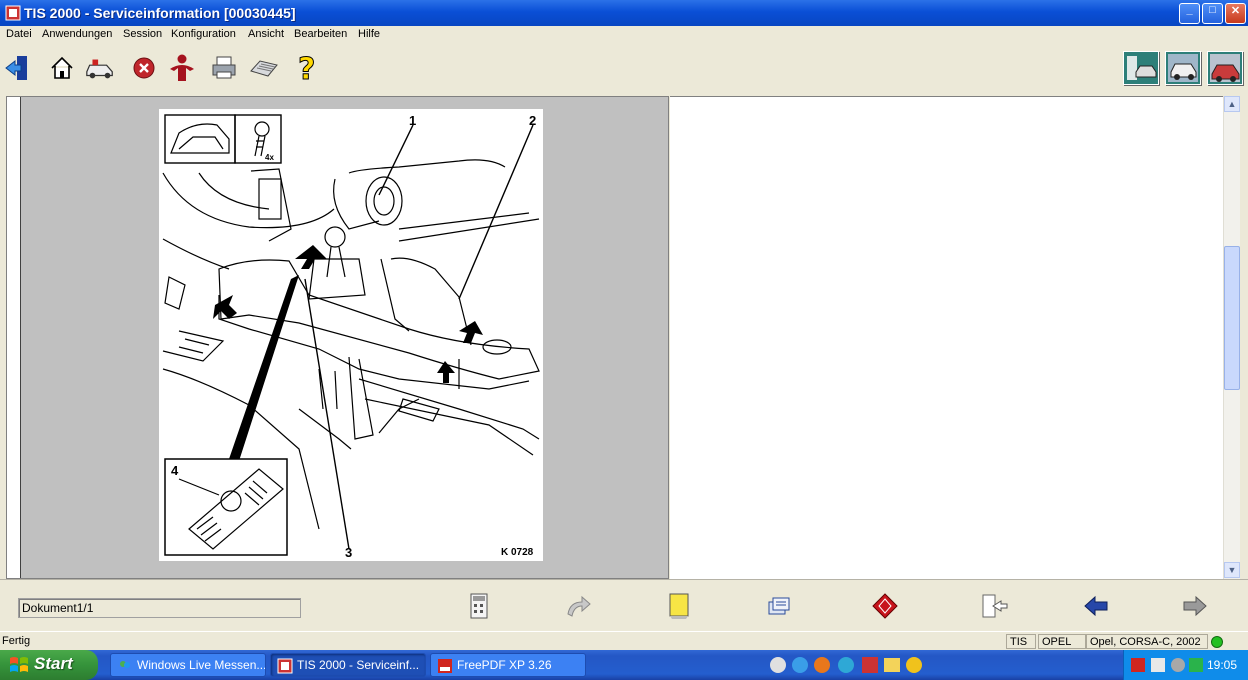 The image size is (1248, 680). I want to click on help-icon: ?, so click(306, 68).